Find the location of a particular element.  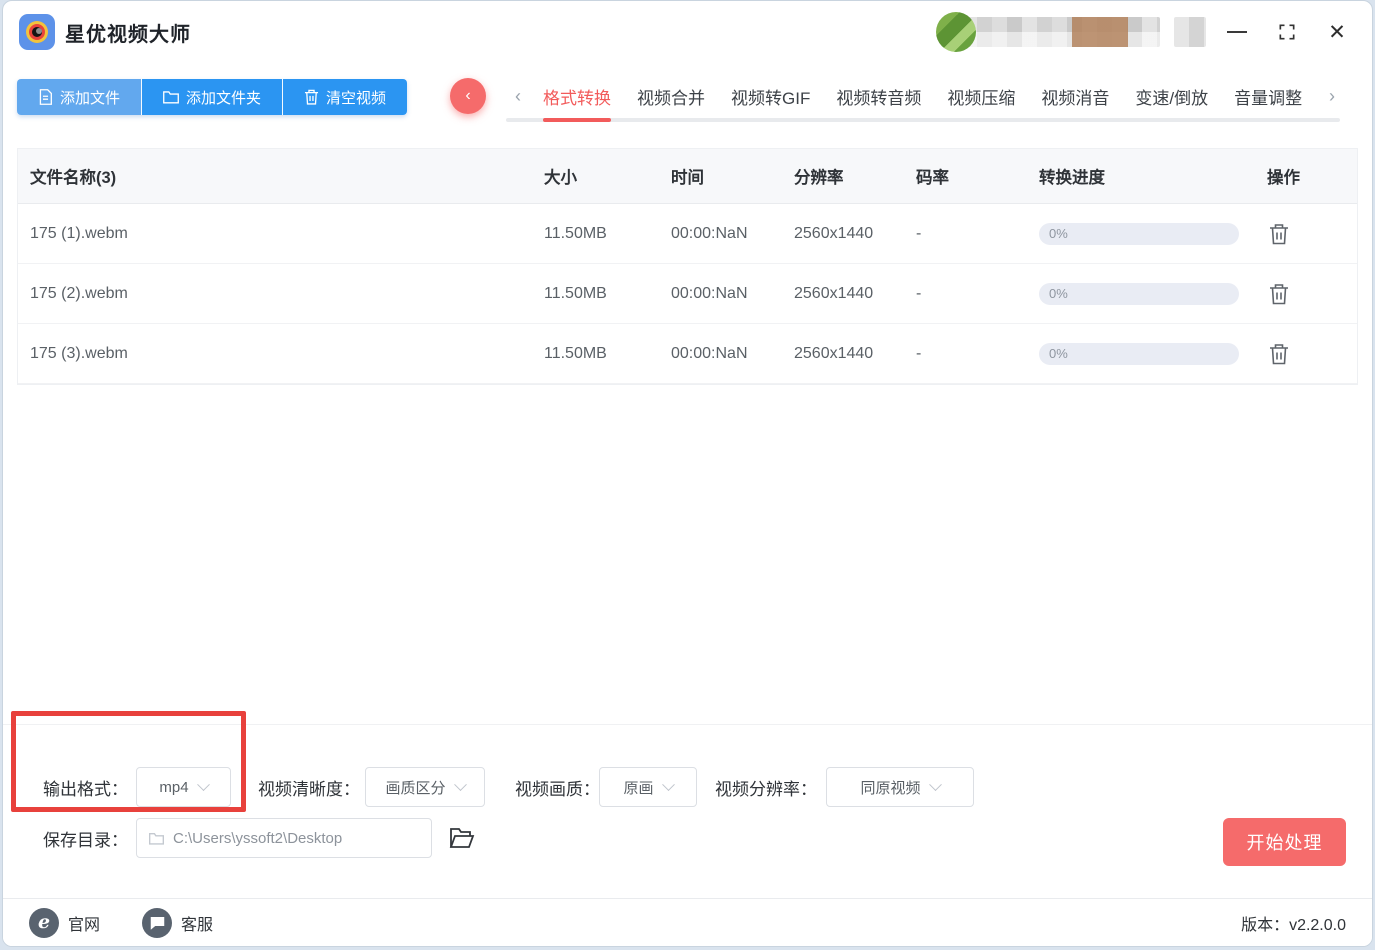

active-tab-underline is located at coordinates (577, 120).